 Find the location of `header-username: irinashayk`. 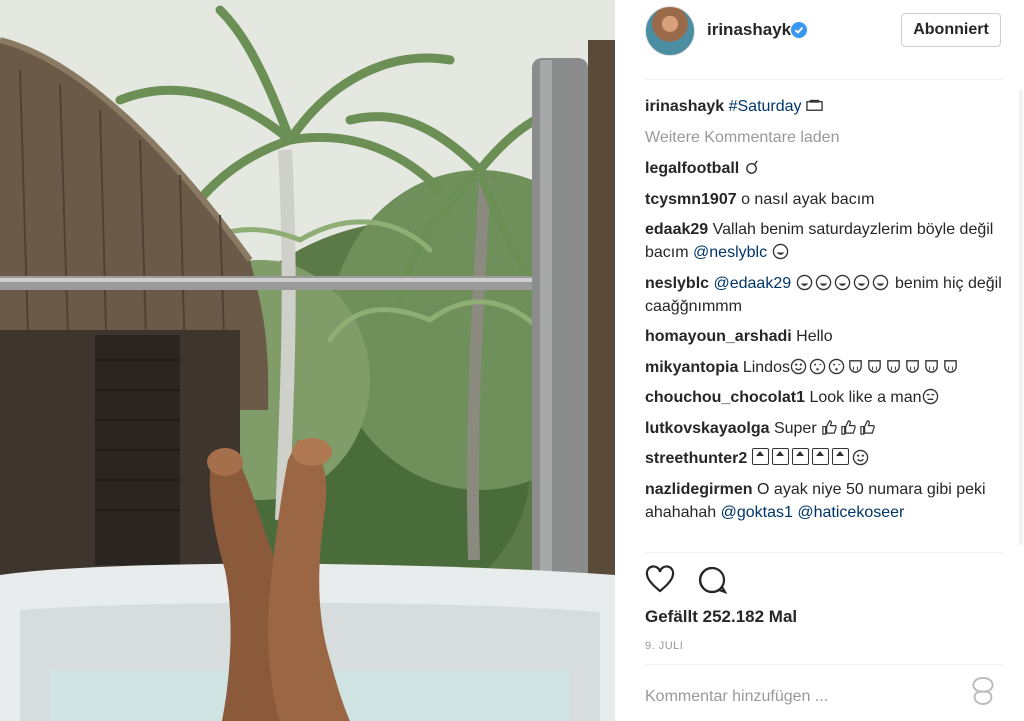

header-username: irinashayk is located at coordinates (749, 30).